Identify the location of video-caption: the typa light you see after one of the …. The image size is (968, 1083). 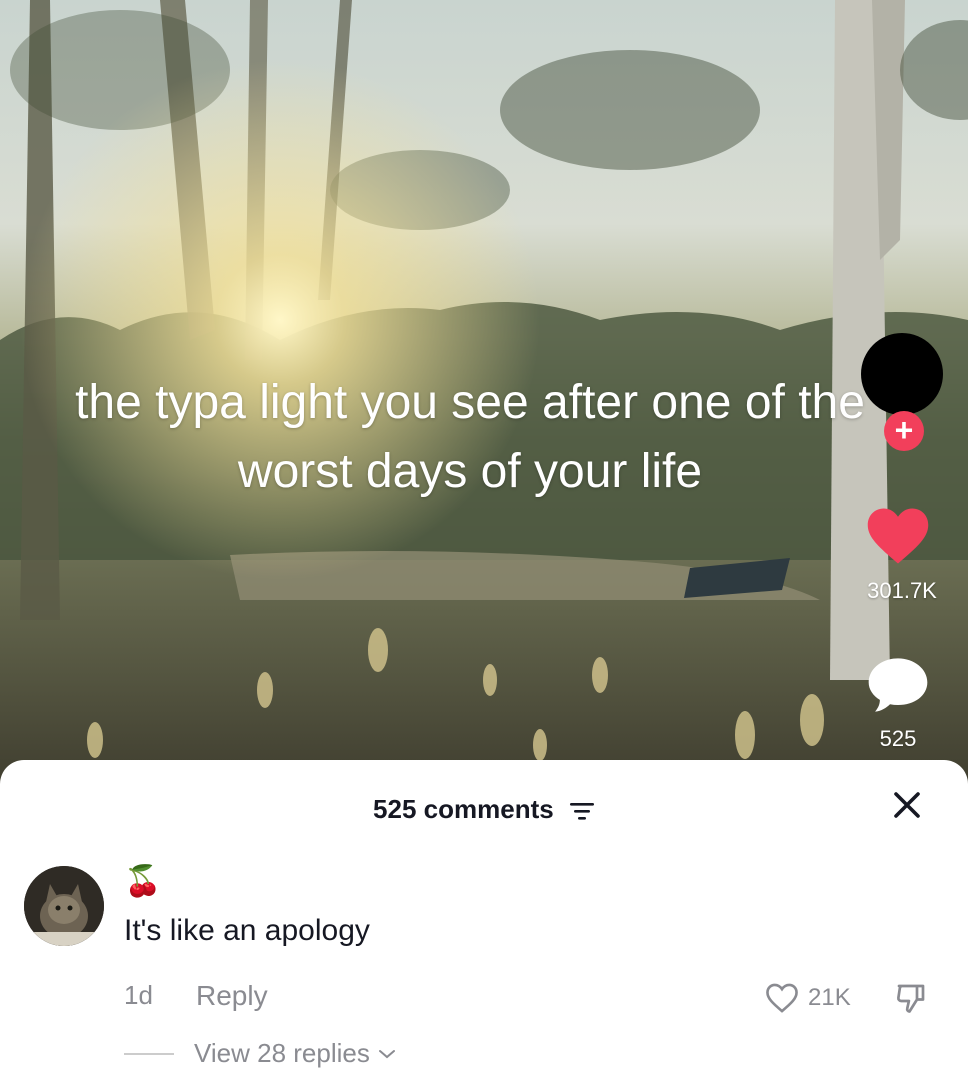
(470, 437).